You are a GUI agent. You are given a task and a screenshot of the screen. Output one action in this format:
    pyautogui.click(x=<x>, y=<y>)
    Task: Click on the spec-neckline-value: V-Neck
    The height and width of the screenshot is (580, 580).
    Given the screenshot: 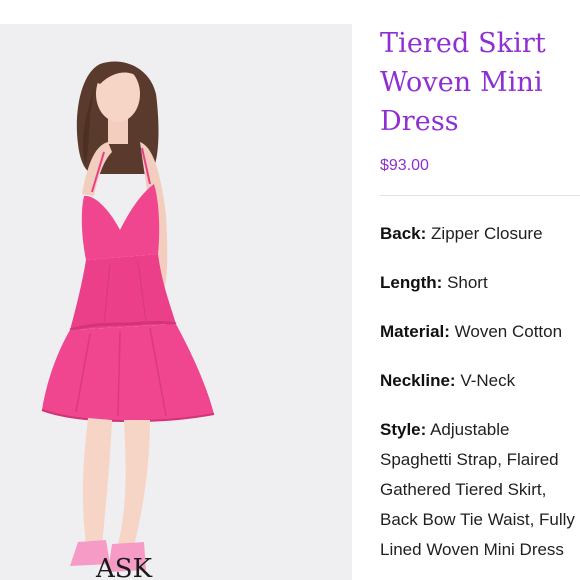 What is the action you would take?
    pyautogui.click(x=488, y=380)
    